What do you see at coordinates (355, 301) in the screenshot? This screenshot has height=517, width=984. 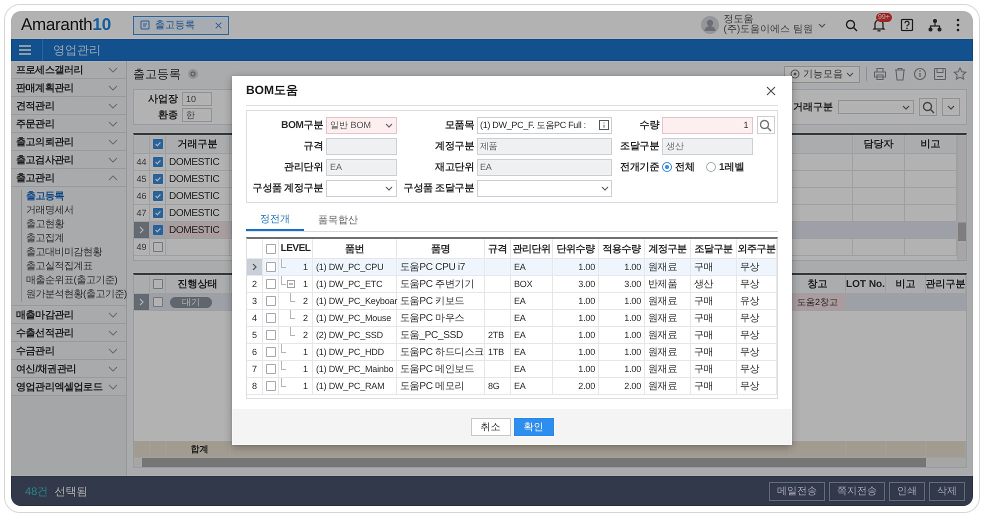 I see `table-cell: (1) DW_PC_Keyboar` at bounding box center [355, 301].